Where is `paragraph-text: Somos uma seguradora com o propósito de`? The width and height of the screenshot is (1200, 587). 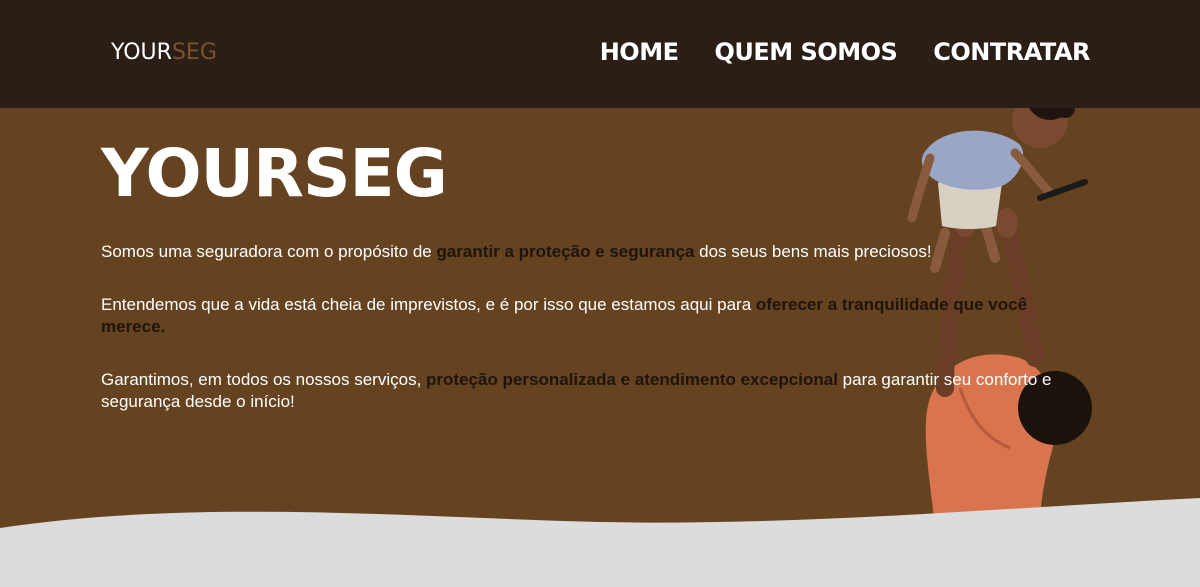
paragraph-text: Somos uma seguradora com o propósito de is located at coordinates (269, 251).